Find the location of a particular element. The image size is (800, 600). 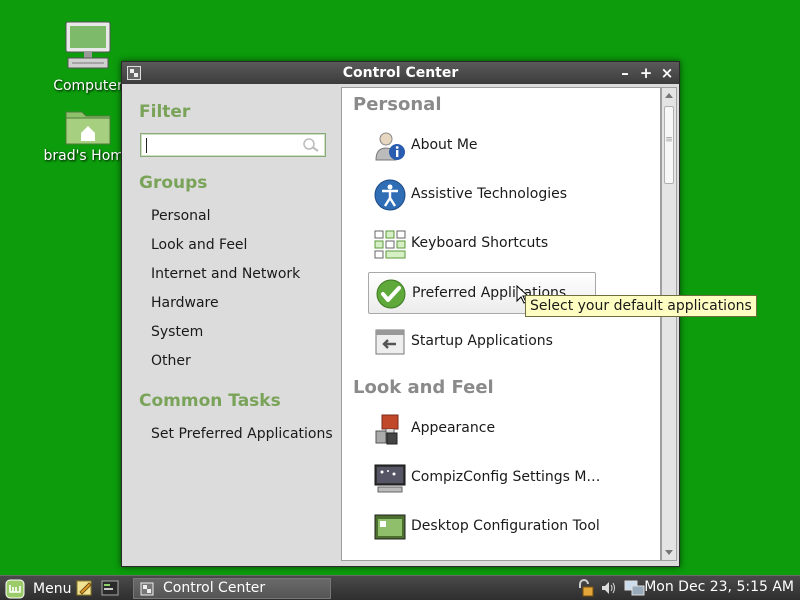

minimize-button: – is located at coordinates (625, 73).